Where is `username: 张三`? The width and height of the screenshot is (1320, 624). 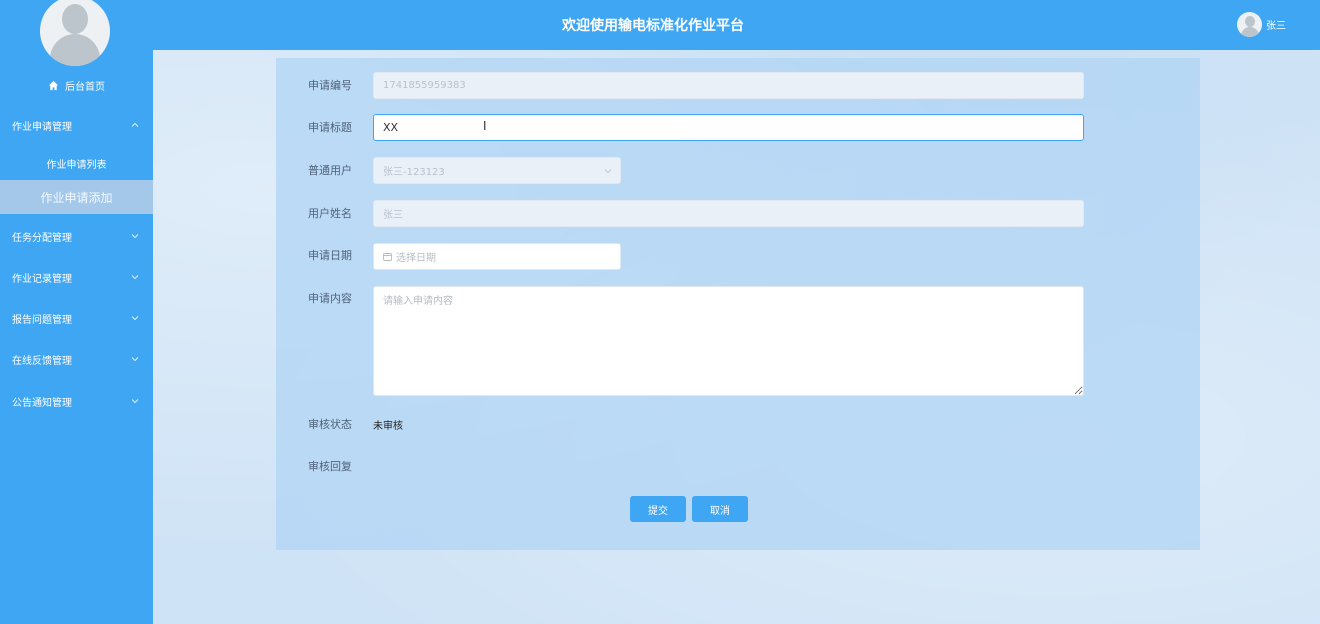 username: 张三 is located at coordinates (1276, 26).